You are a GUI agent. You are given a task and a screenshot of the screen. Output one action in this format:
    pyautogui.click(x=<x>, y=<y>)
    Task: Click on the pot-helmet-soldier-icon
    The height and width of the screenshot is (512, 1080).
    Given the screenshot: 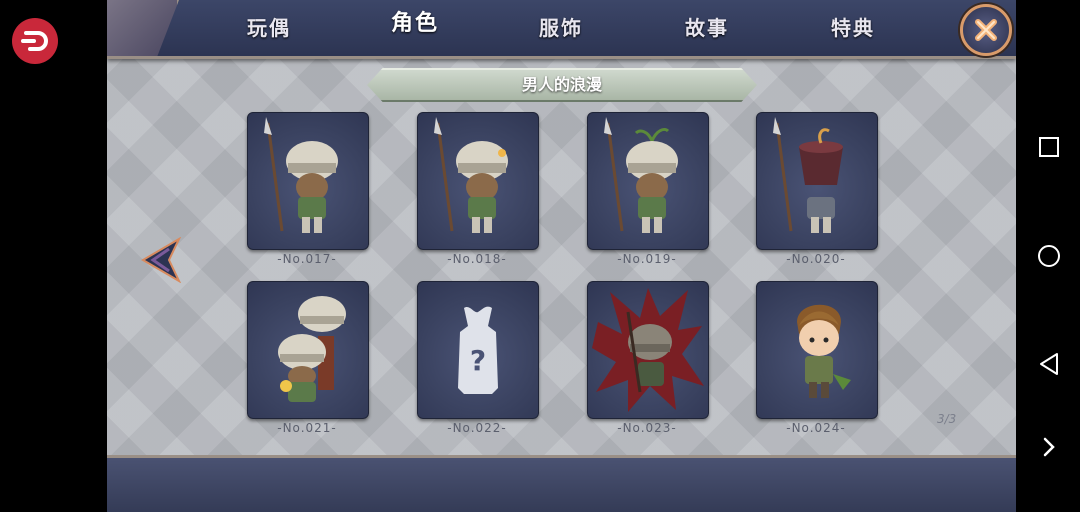 What is the action you would take?
    pyautogui.click(x=808, y=175)
    